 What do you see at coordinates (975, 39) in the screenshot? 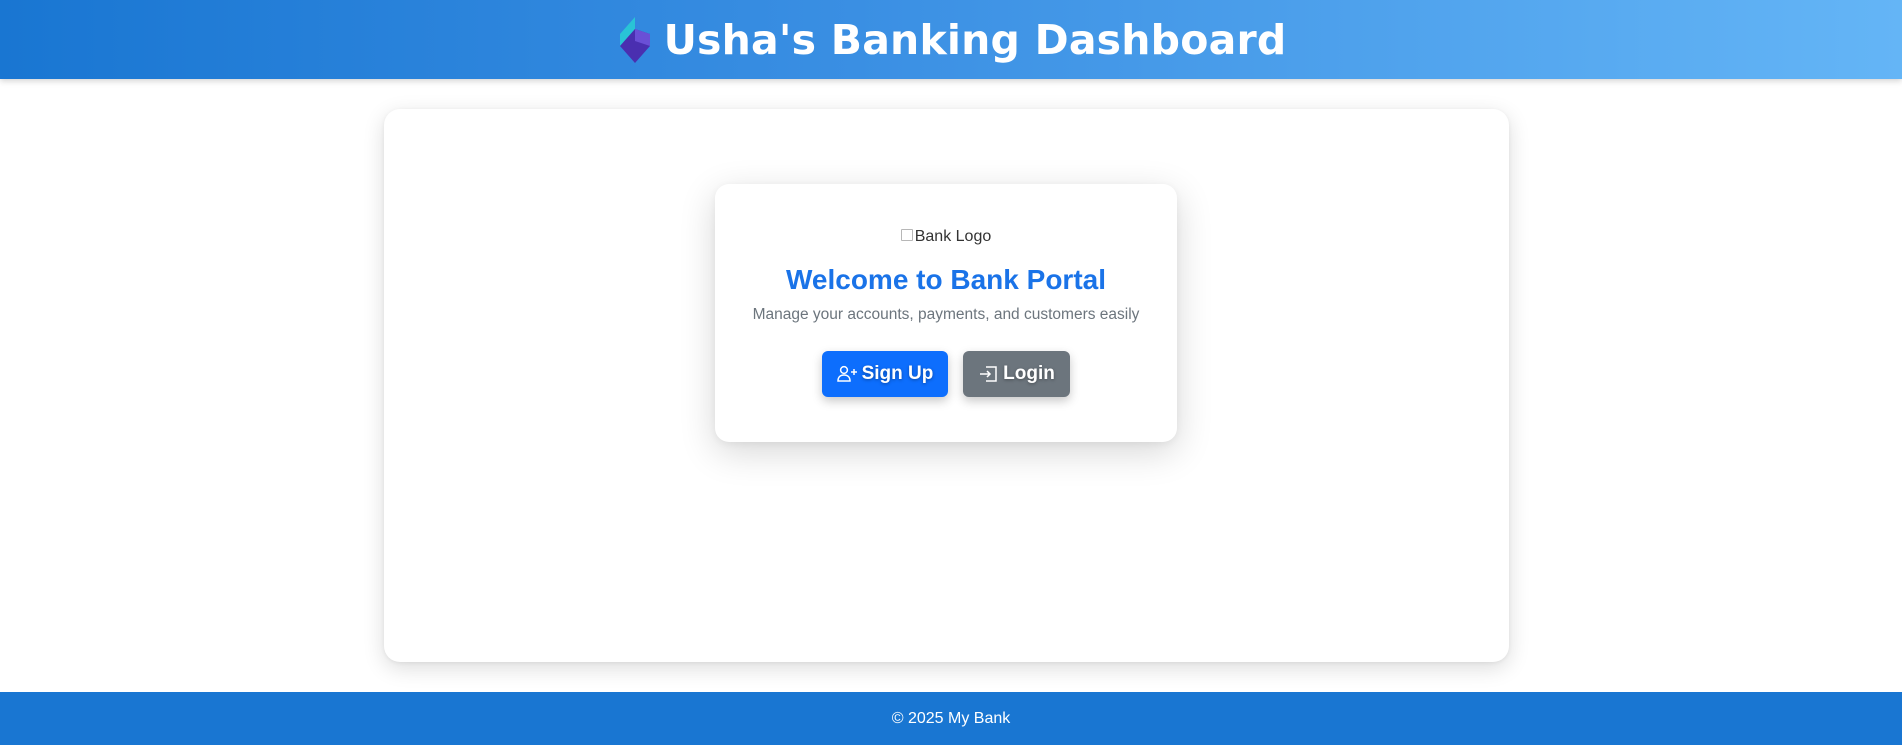
I see `page-title: Usha's Banking Dashboard` at bounding box center [975, 39].